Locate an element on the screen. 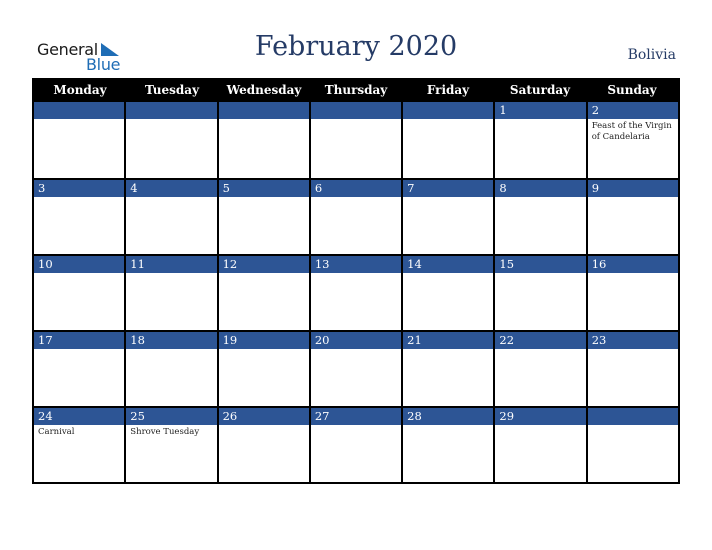 The image size is (712, 550). day-cell: 29 is located at coordinates (539, 445).